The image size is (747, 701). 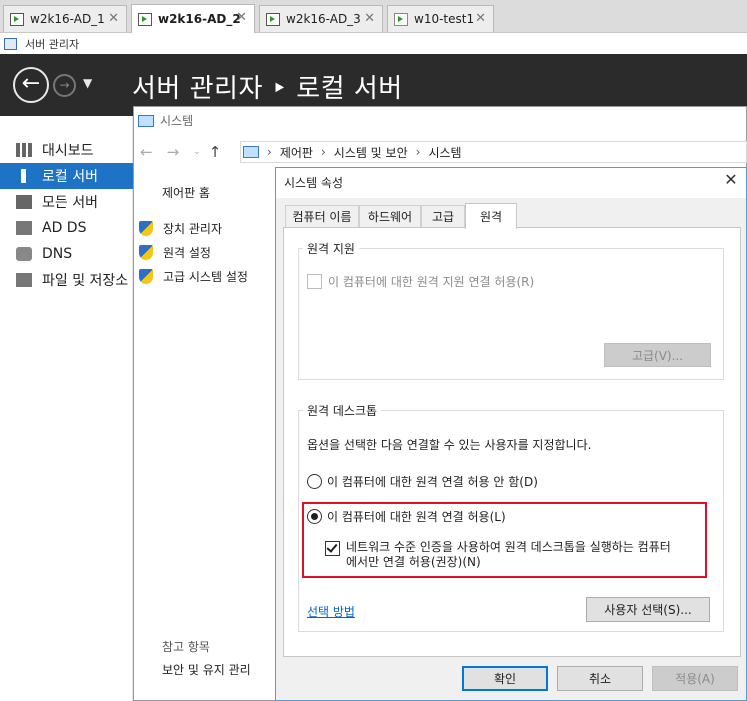 I want to click on system-window-title: 시스템, so click(x=165, y=120).